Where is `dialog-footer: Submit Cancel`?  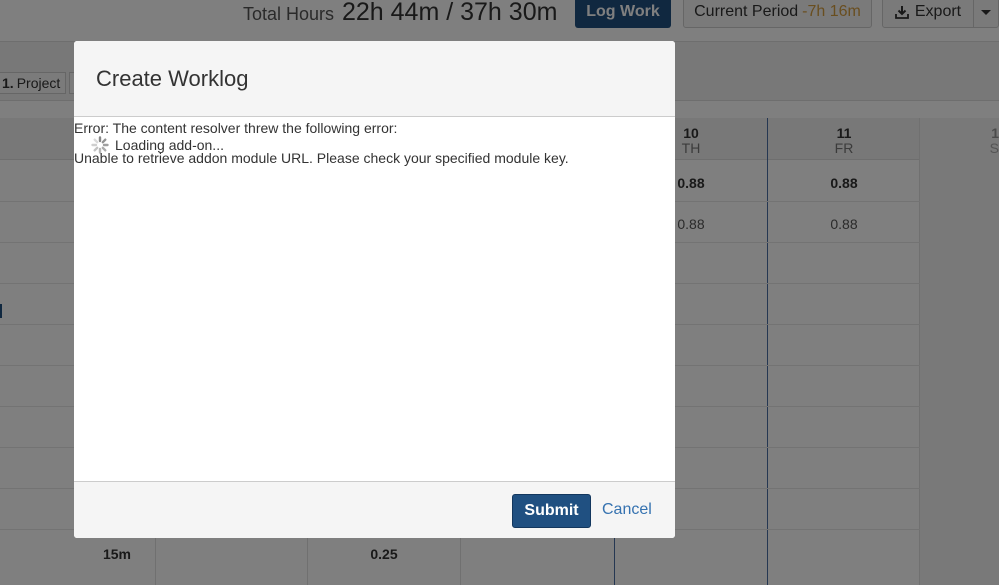
dialog-footer: Submit Cancel is located at coordinates (374, 509).